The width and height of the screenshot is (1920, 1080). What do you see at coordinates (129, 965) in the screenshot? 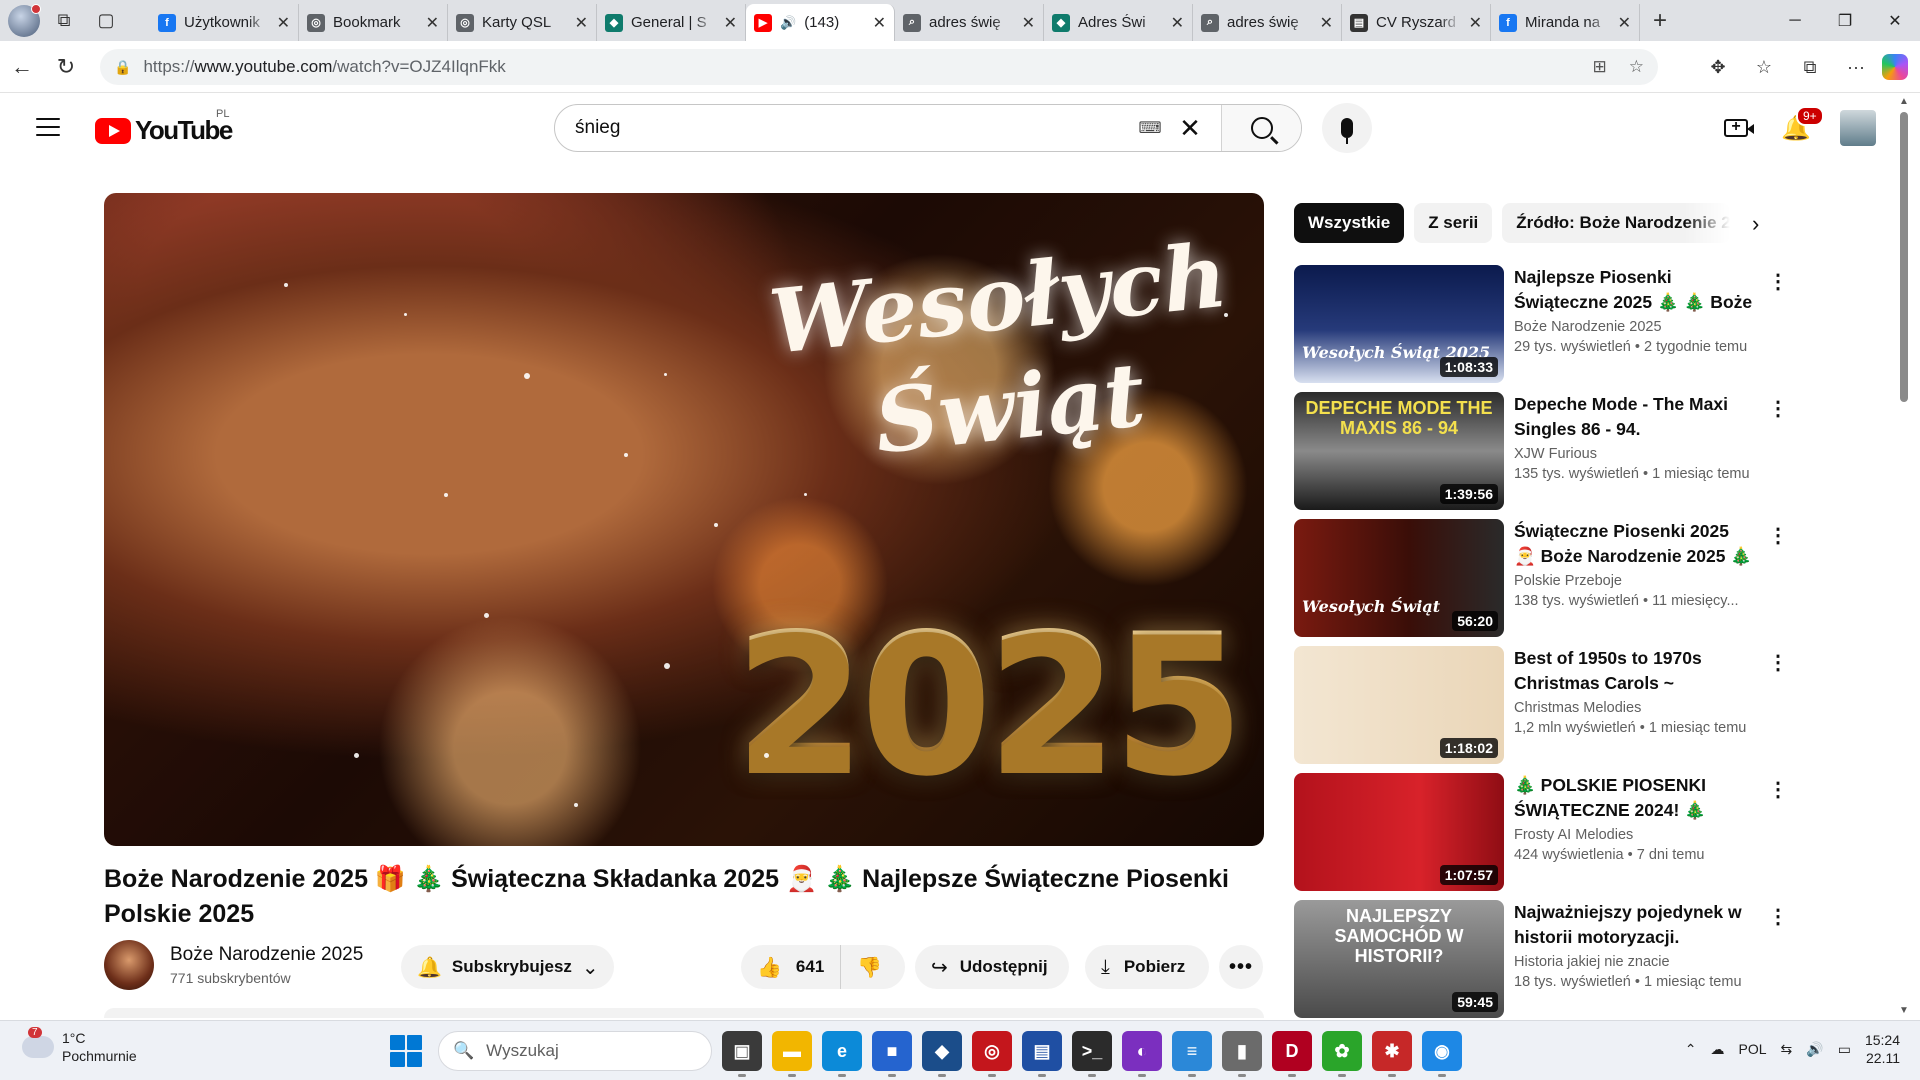
I see `channel-avatar` at bounding box center [129, 965].